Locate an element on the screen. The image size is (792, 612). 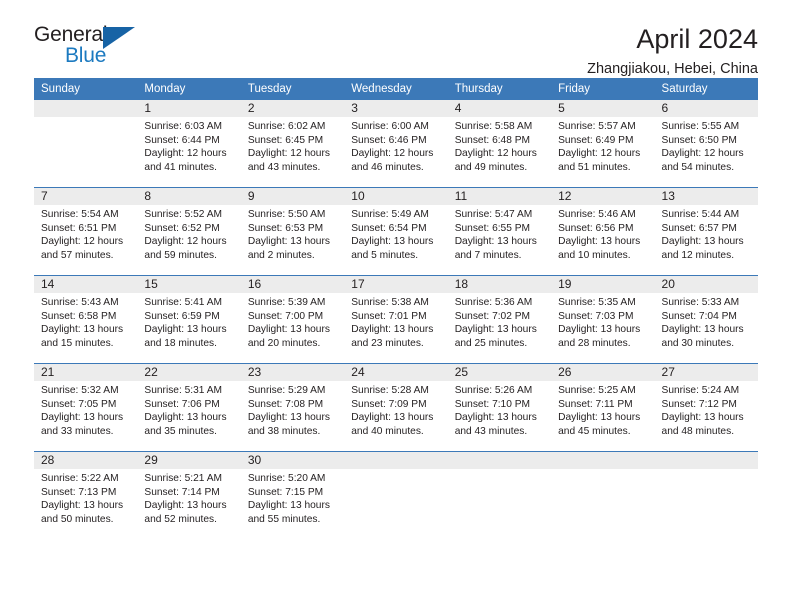
generalblue-logo: General Blue is located at coordinates (94, 47).